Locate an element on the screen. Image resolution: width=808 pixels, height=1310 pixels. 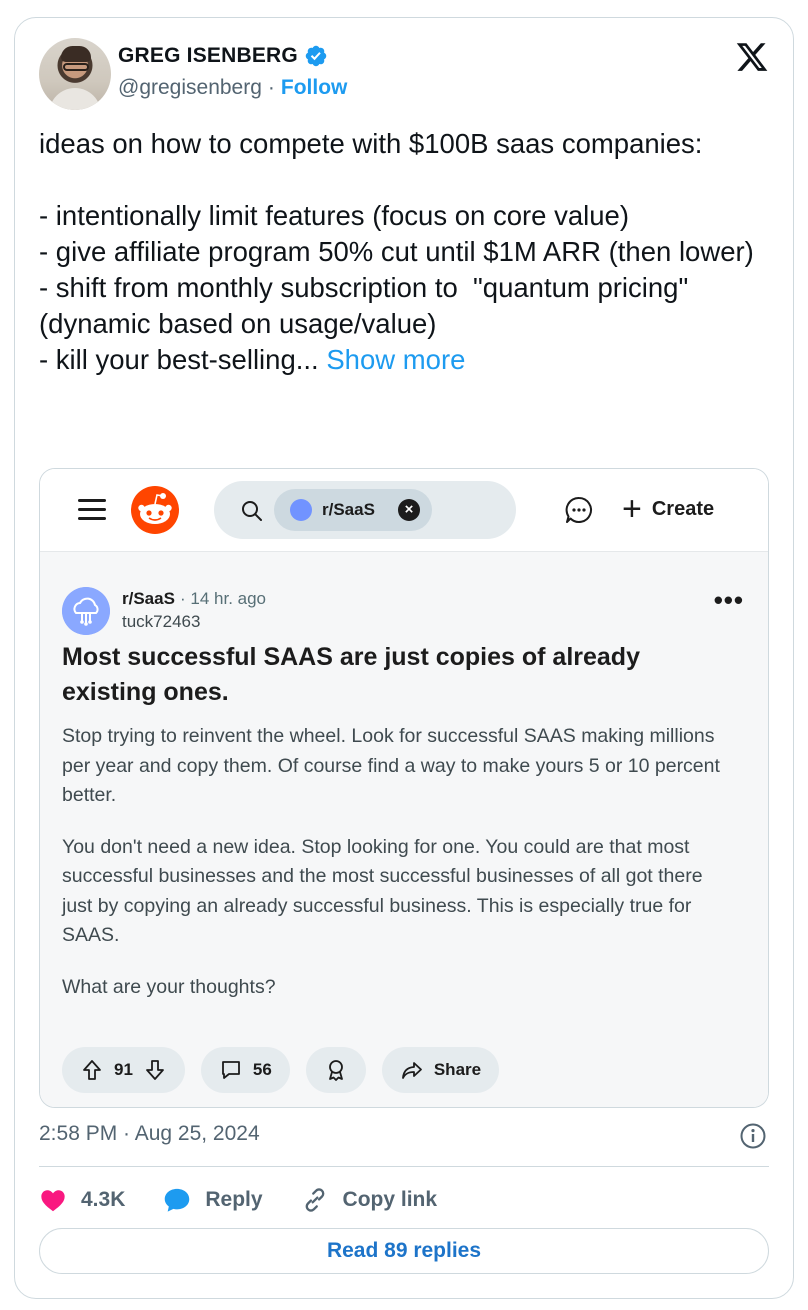
engagement-bar: 4.3K Reply Copy link is located at coordinates (238, 1200).